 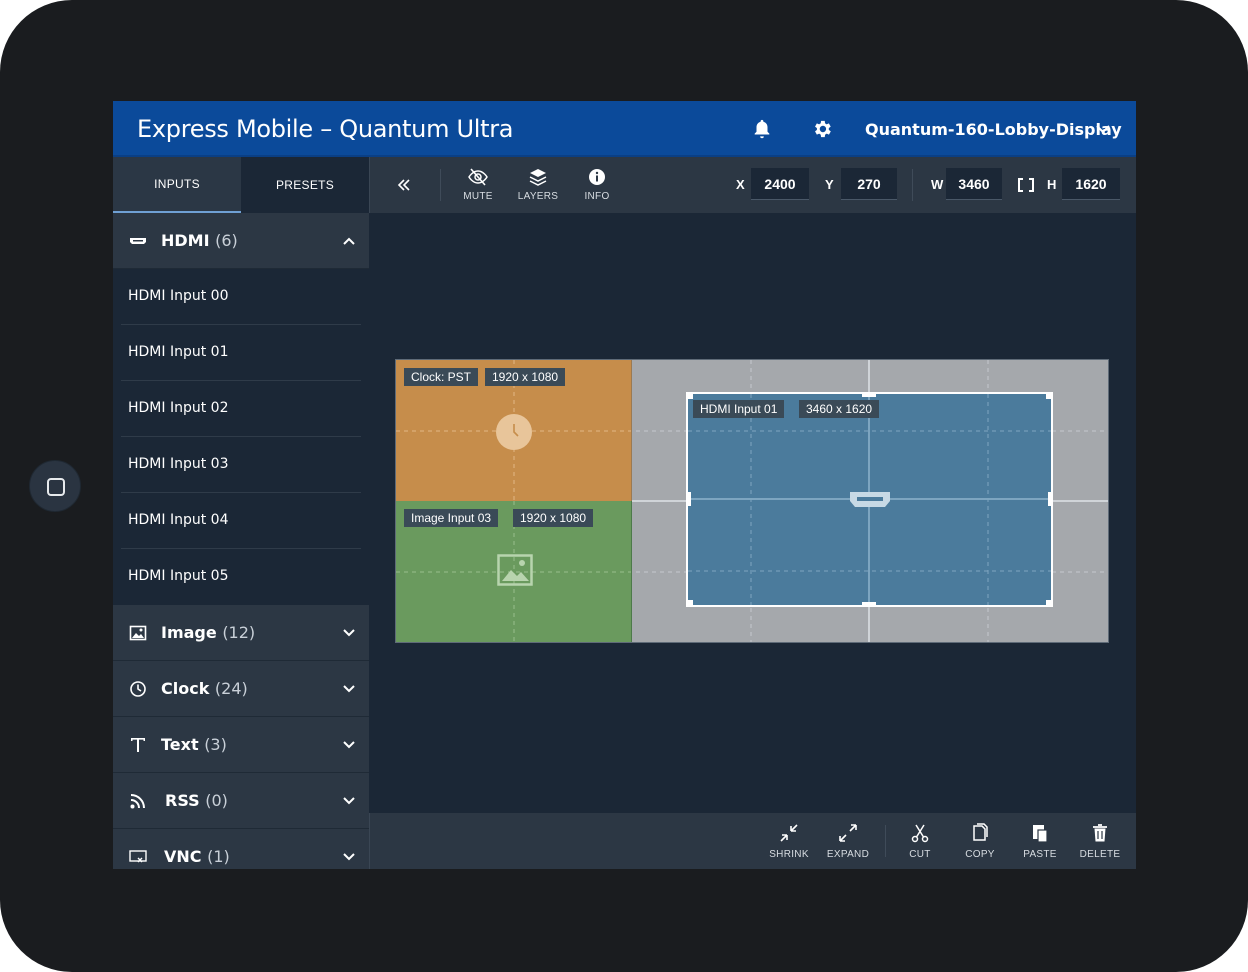 I want to click on window-image: Image Input 03 1920 x 1080, so click(x=514, y=571).